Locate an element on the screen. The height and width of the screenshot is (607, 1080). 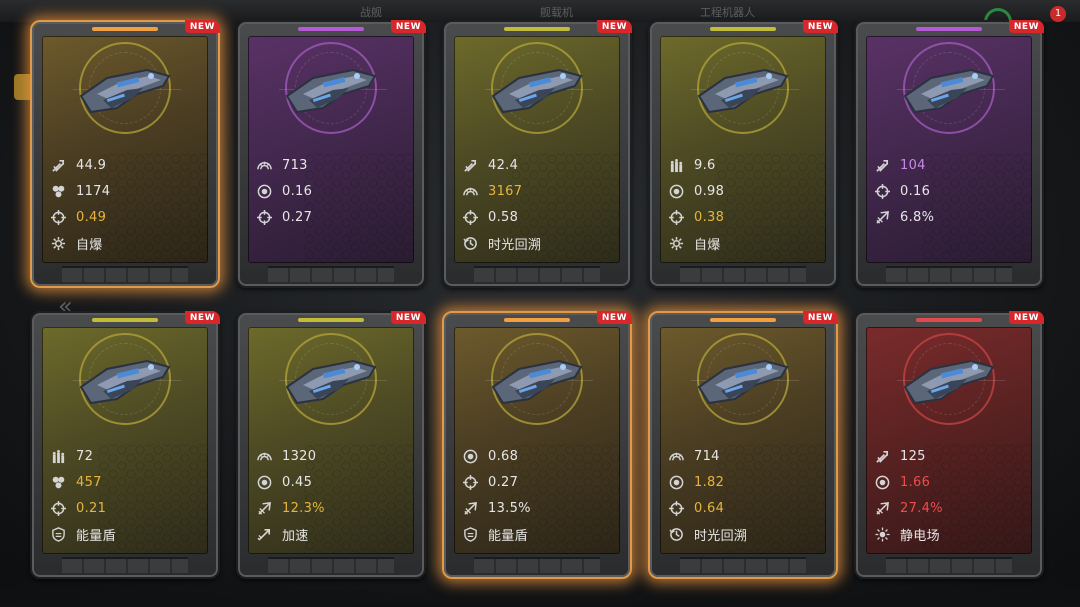
stat-row: 3167 is located at coordinates (537, 191).